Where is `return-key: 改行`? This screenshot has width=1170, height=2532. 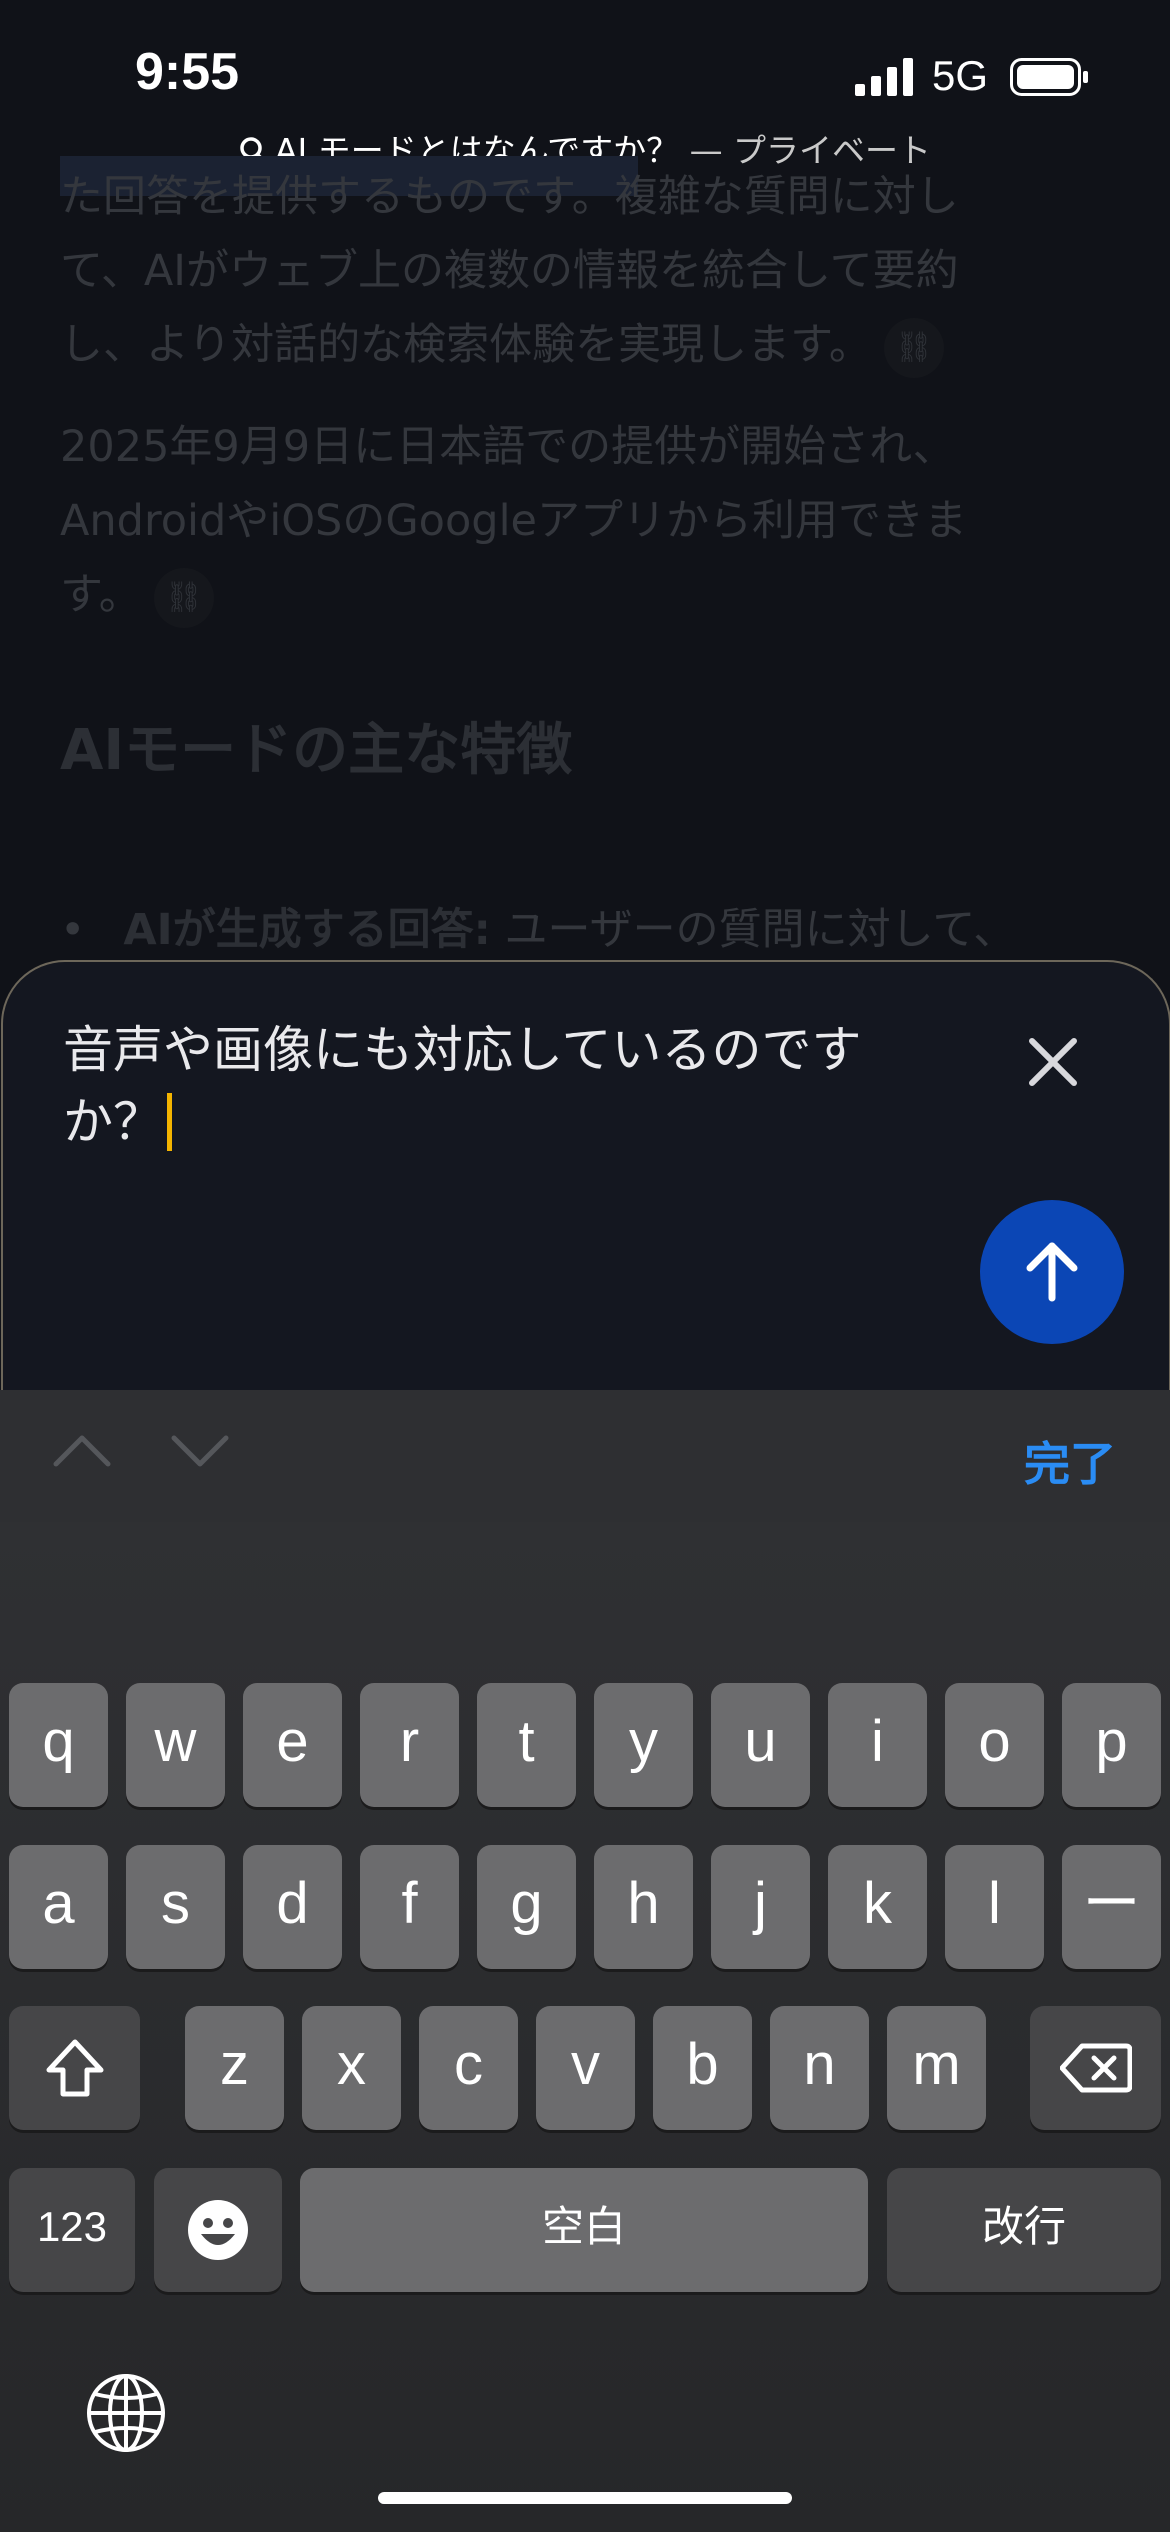 return-key: 改行 is located at coordinates (1024, 2230).